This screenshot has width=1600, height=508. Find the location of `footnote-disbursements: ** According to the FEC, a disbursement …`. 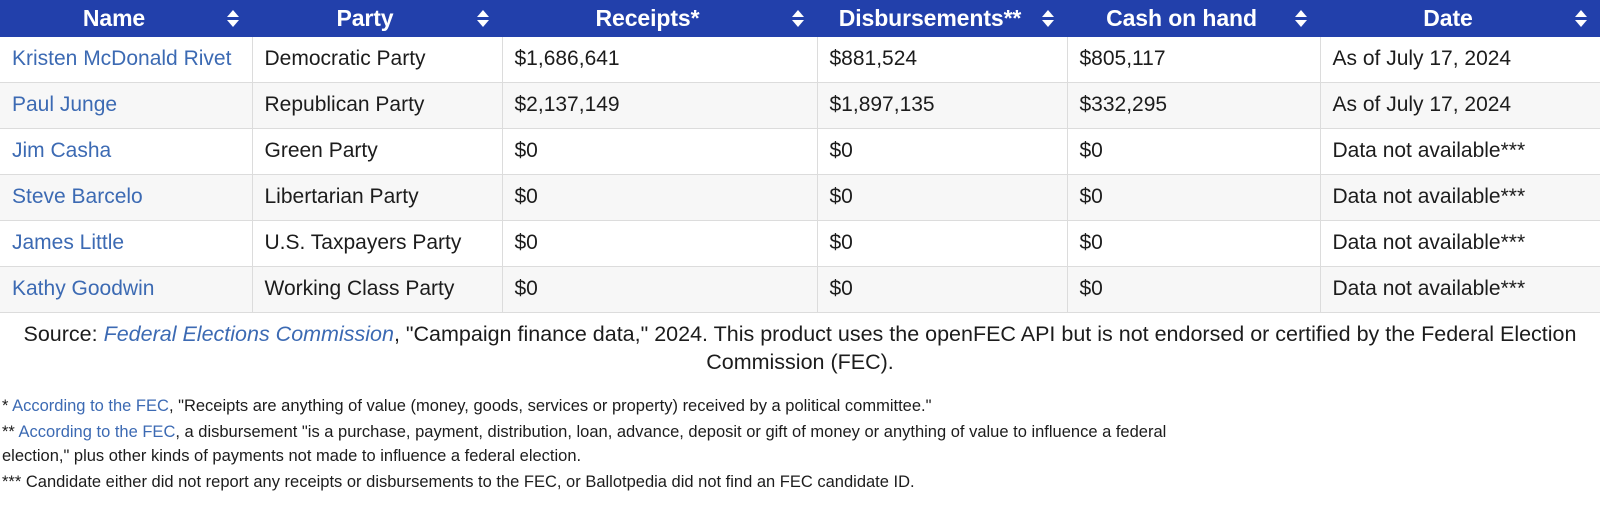

footnote-disbursements: ** According to the FEC, a disbursement … is located at coordinates (617, 444).